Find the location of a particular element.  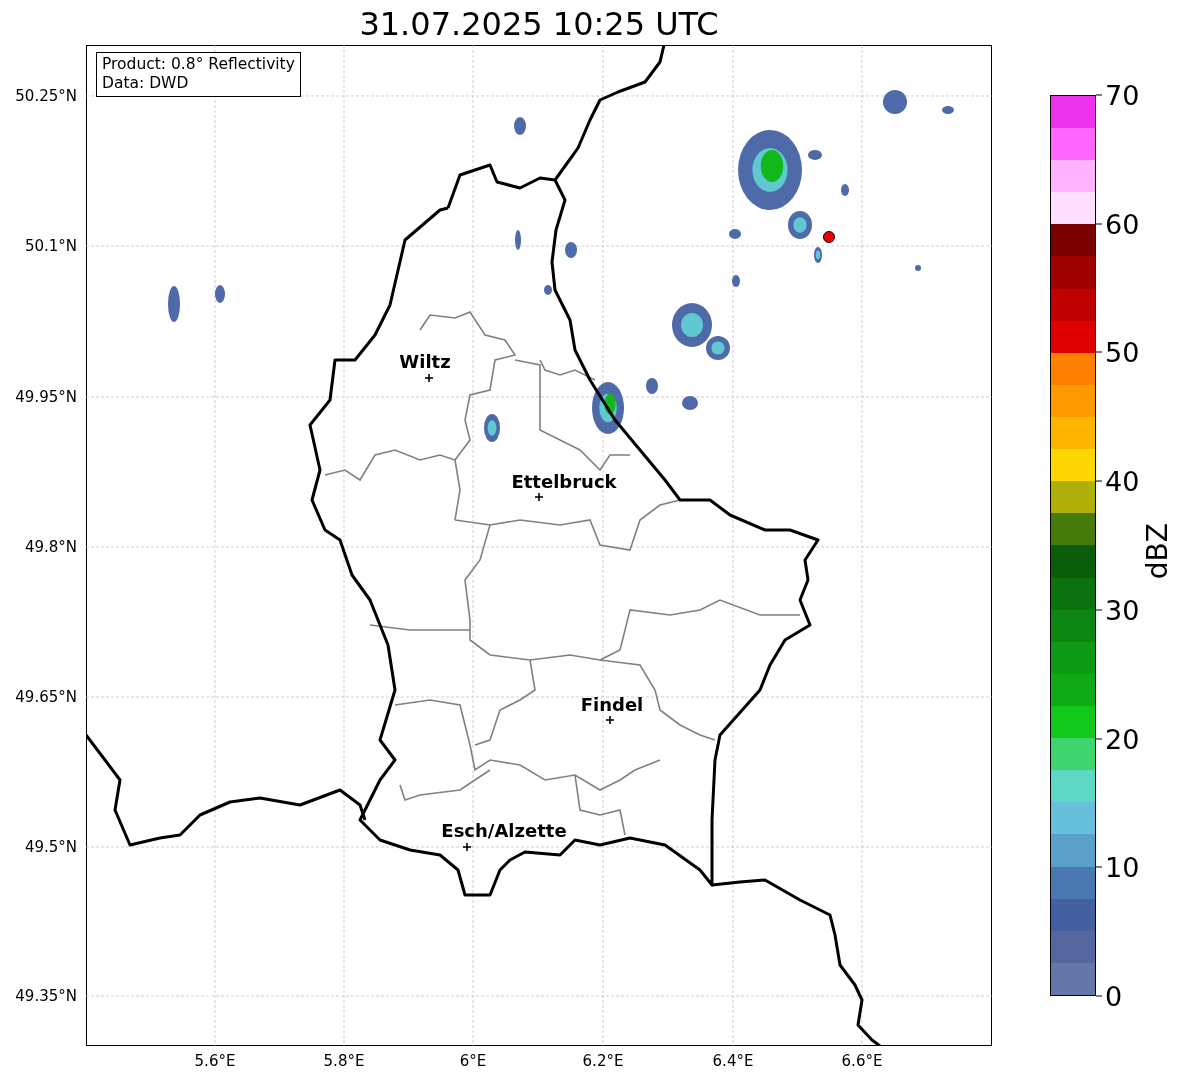

colorbar-tick-label: 60 is located at coordinates (1122, 224).